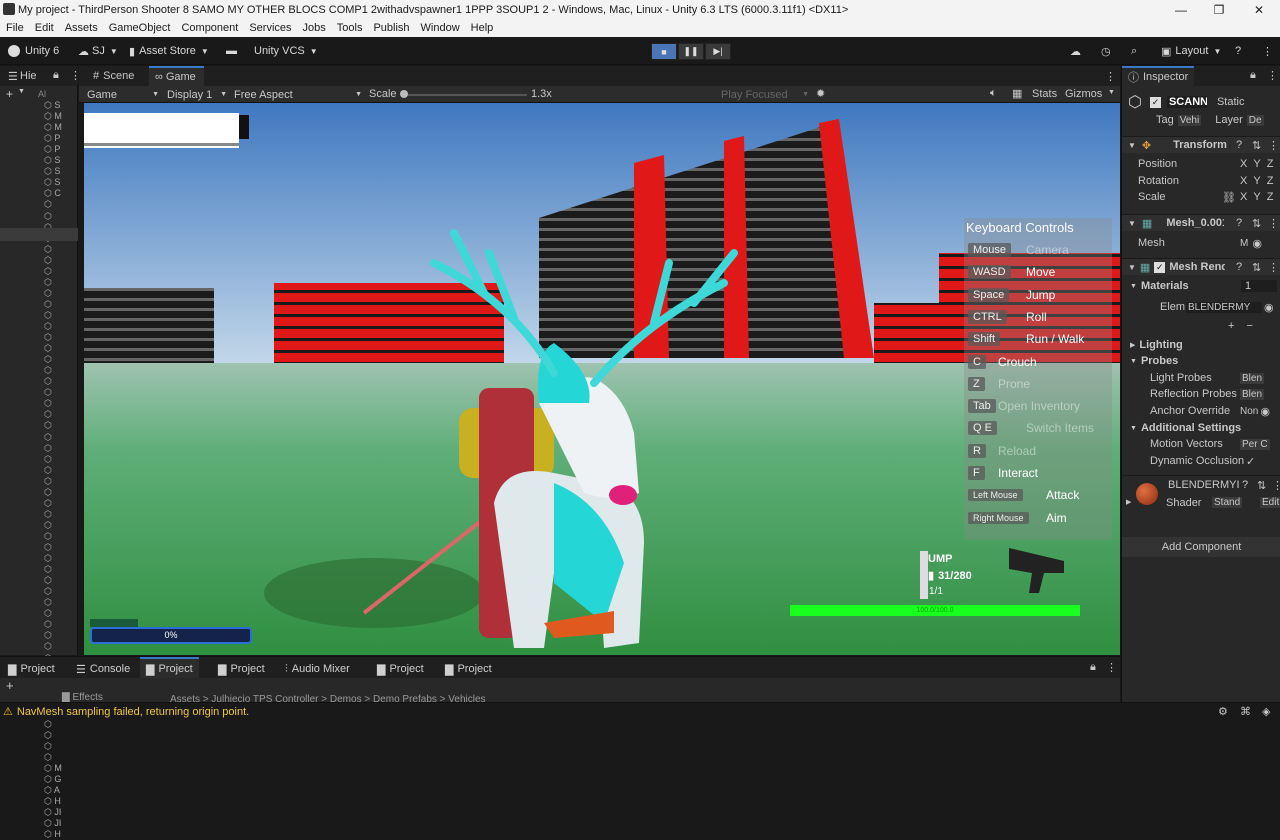 This screenshot has height=840, width=1280. I want to click on search-button: ⌕, so click(1134, 51).